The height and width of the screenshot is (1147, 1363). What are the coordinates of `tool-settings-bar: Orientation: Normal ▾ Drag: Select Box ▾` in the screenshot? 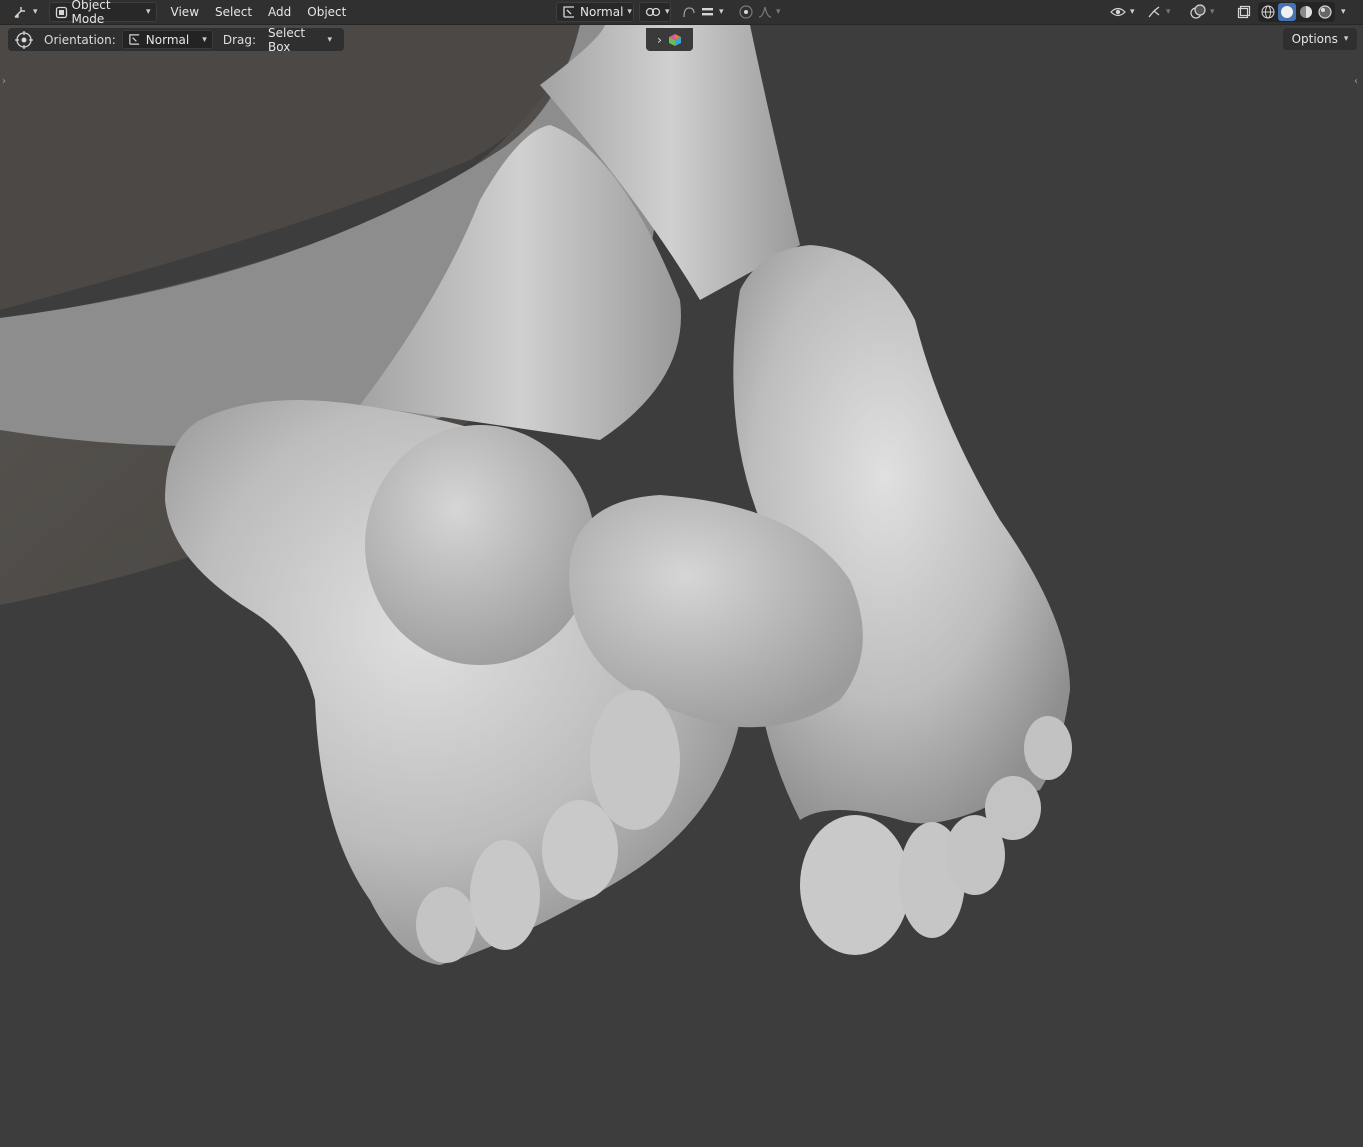 It's located at (176, 40).